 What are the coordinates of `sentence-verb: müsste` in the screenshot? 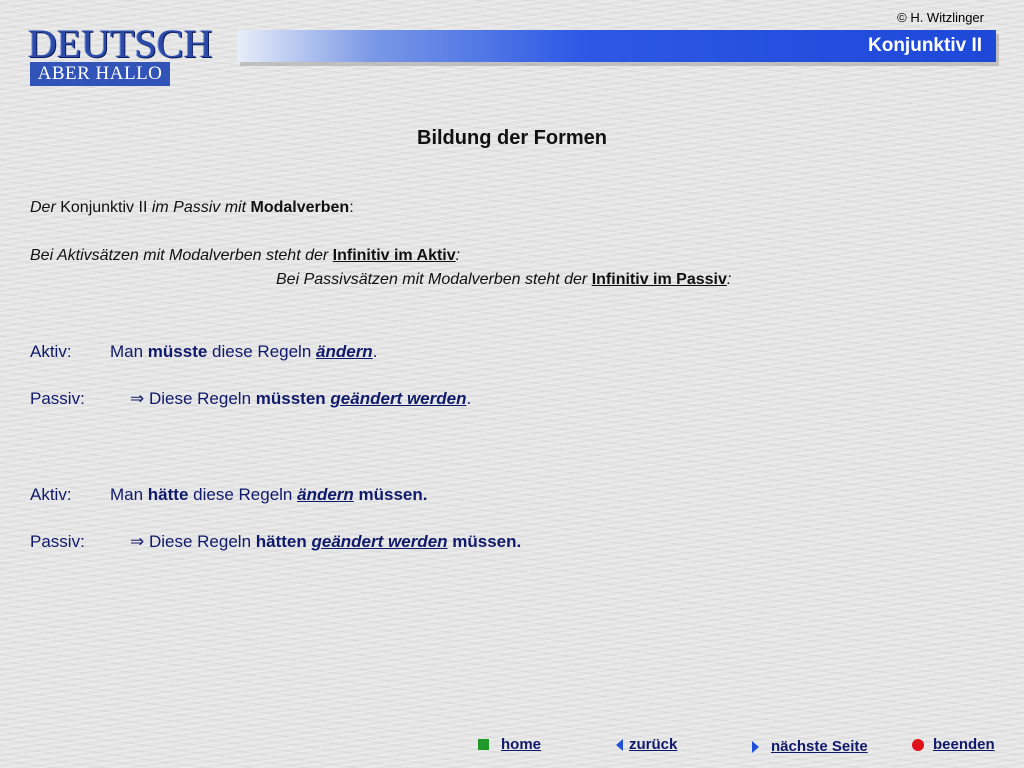 It's located at (177, 351).